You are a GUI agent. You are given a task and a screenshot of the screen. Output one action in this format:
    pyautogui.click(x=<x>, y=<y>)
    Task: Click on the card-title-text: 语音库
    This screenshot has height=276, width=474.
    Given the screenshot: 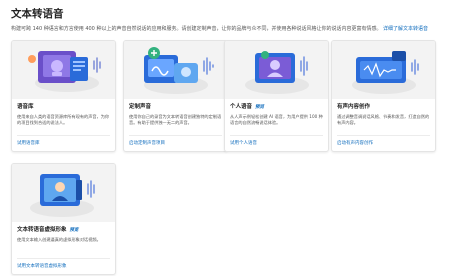 What is the action you would take?
    pyautogui.click(x=25, y=107)
    